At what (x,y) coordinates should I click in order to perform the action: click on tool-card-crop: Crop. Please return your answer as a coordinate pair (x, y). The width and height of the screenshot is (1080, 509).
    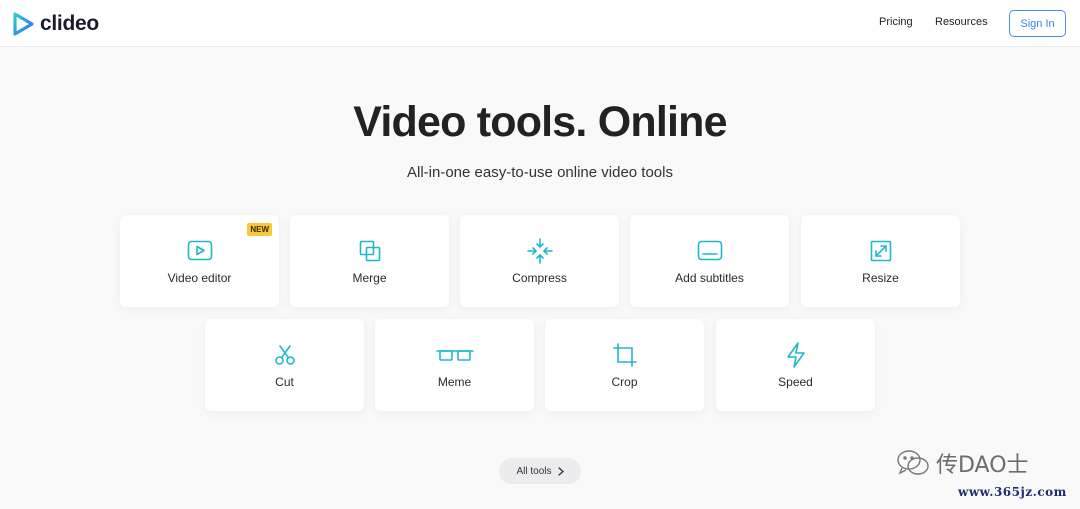
    Looking at the image, I should click on (624, 365).